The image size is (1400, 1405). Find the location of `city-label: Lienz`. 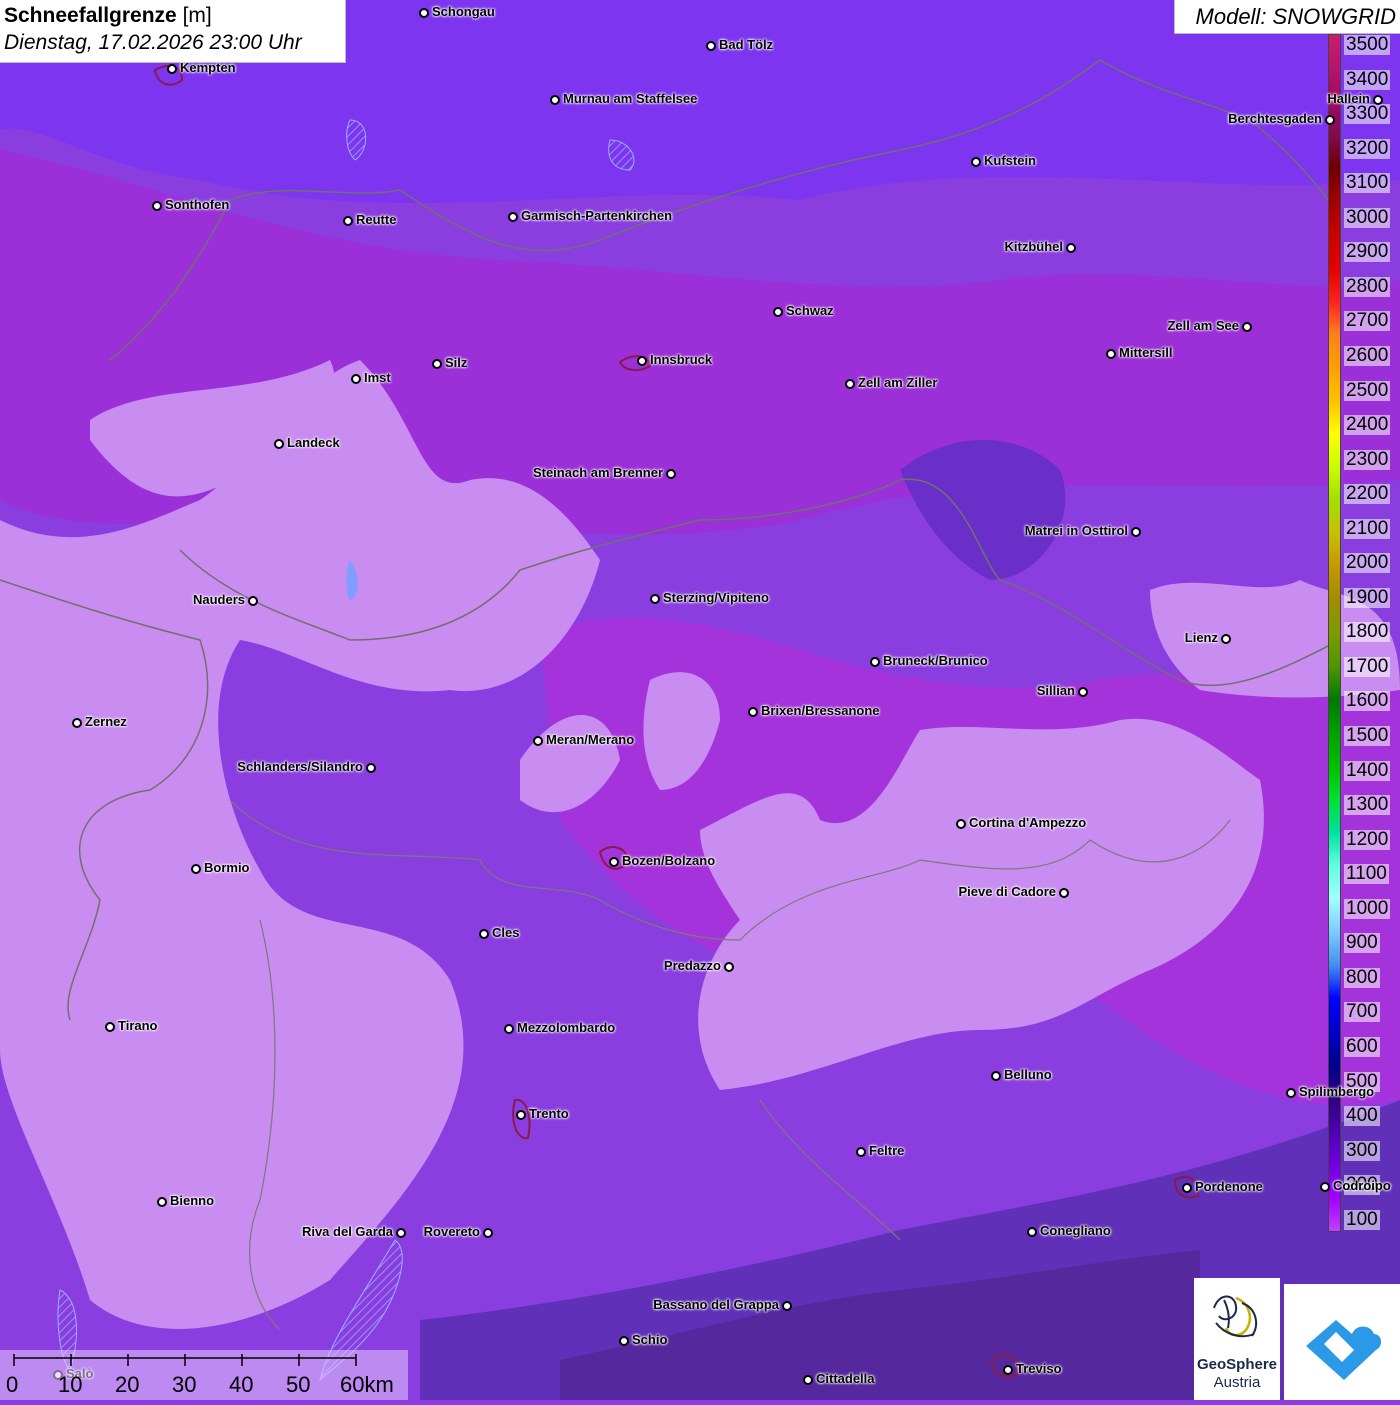

city-label: Lienz is located at coordinates (1201, 637).